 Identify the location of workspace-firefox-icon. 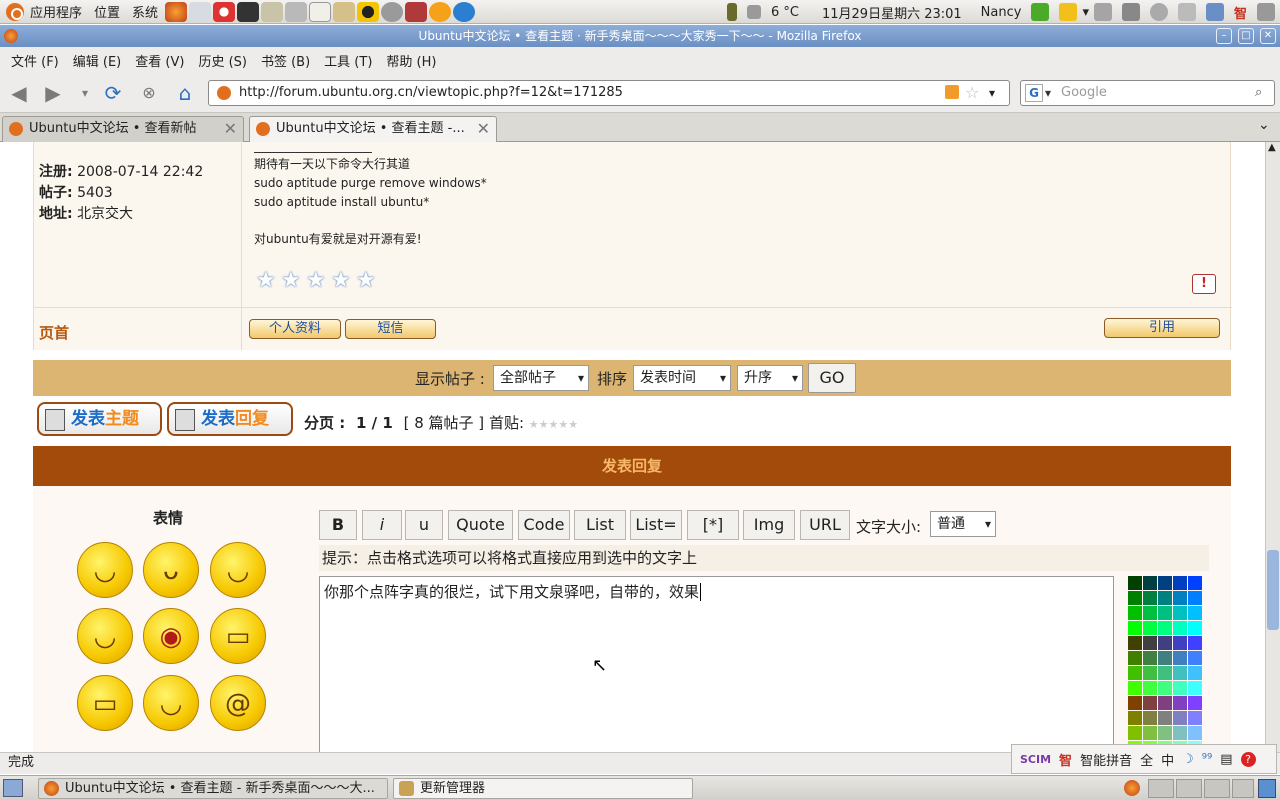
(1132, 788).